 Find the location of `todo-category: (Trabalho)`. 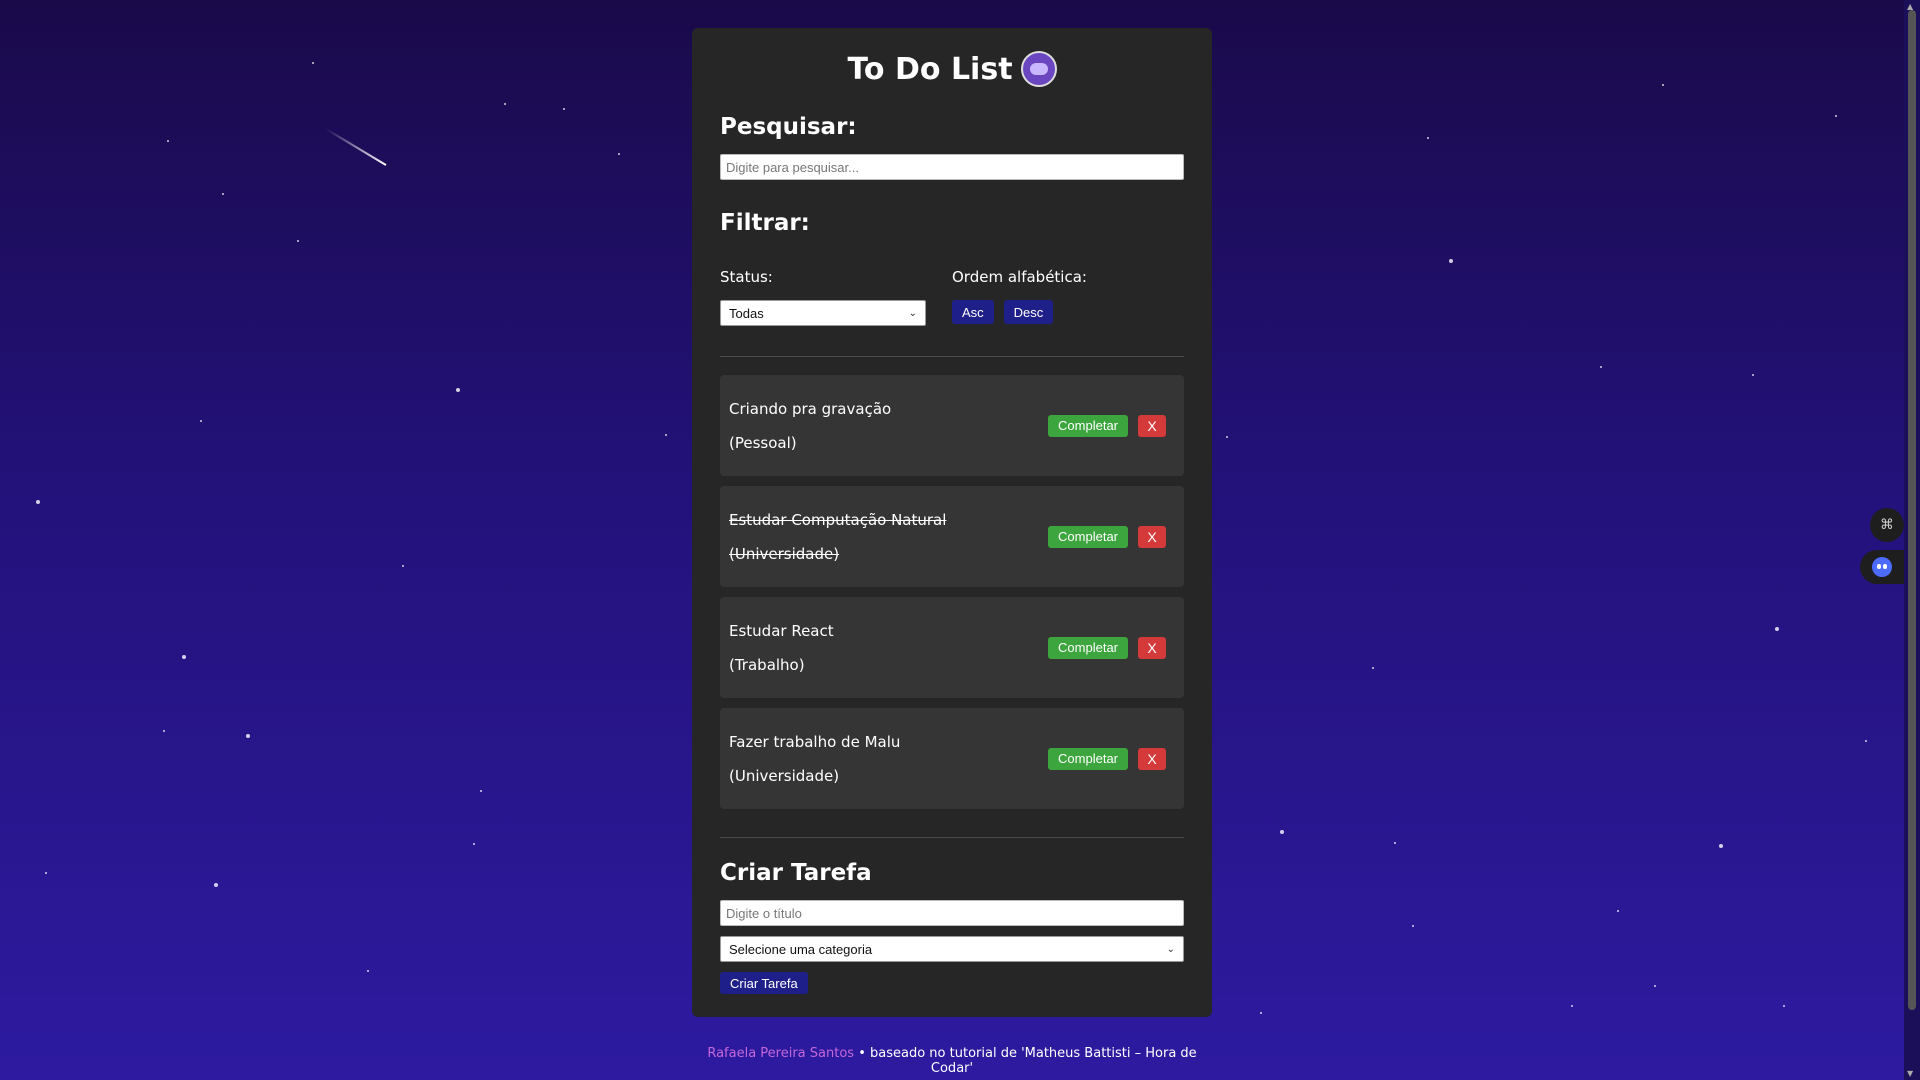

todo-category: (Trabalho) is located at coordinates (767, 664).